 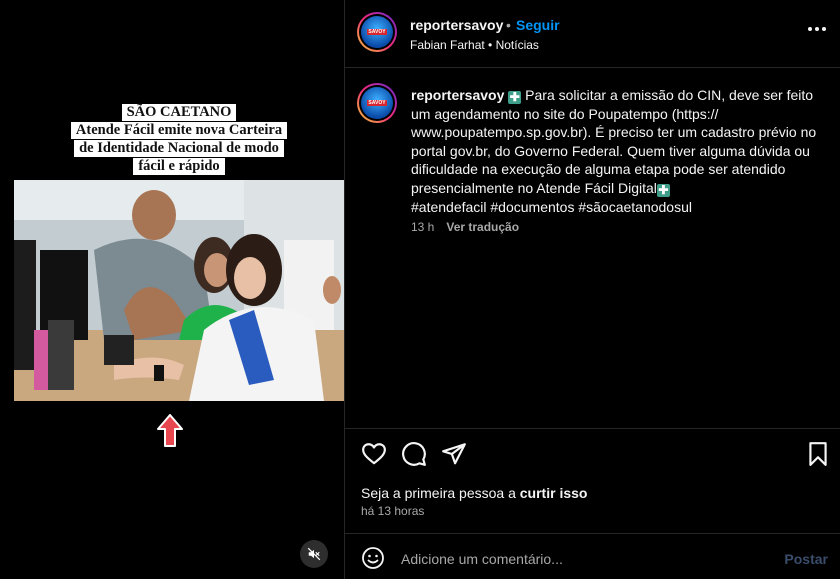 I want to click on follow-button: Seguir, so click(x=538, y=25).